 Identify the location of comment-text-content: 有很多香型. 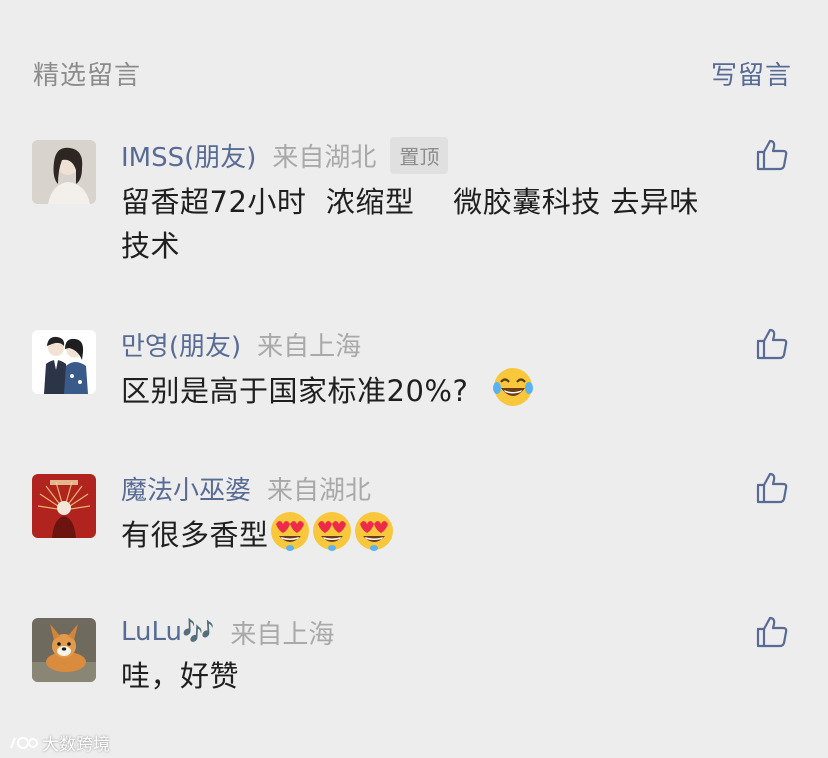
(195, 535).